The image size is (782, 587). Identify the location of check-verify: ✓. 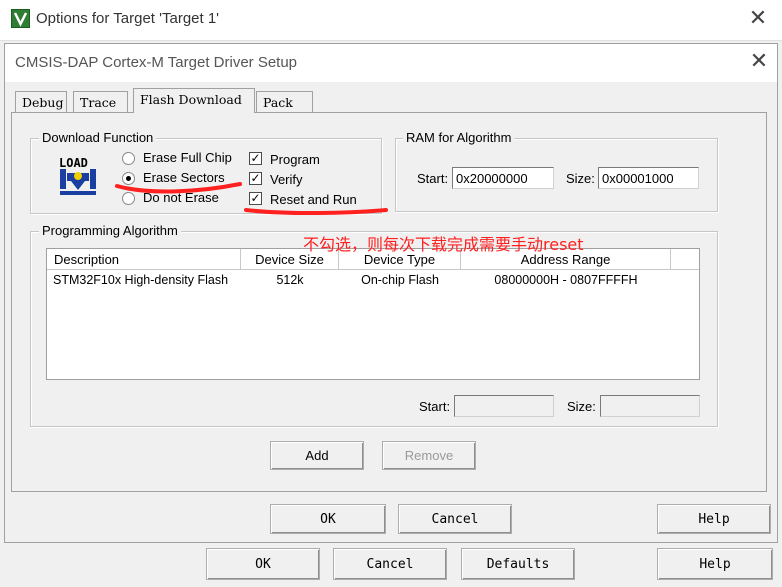
(255, 178).